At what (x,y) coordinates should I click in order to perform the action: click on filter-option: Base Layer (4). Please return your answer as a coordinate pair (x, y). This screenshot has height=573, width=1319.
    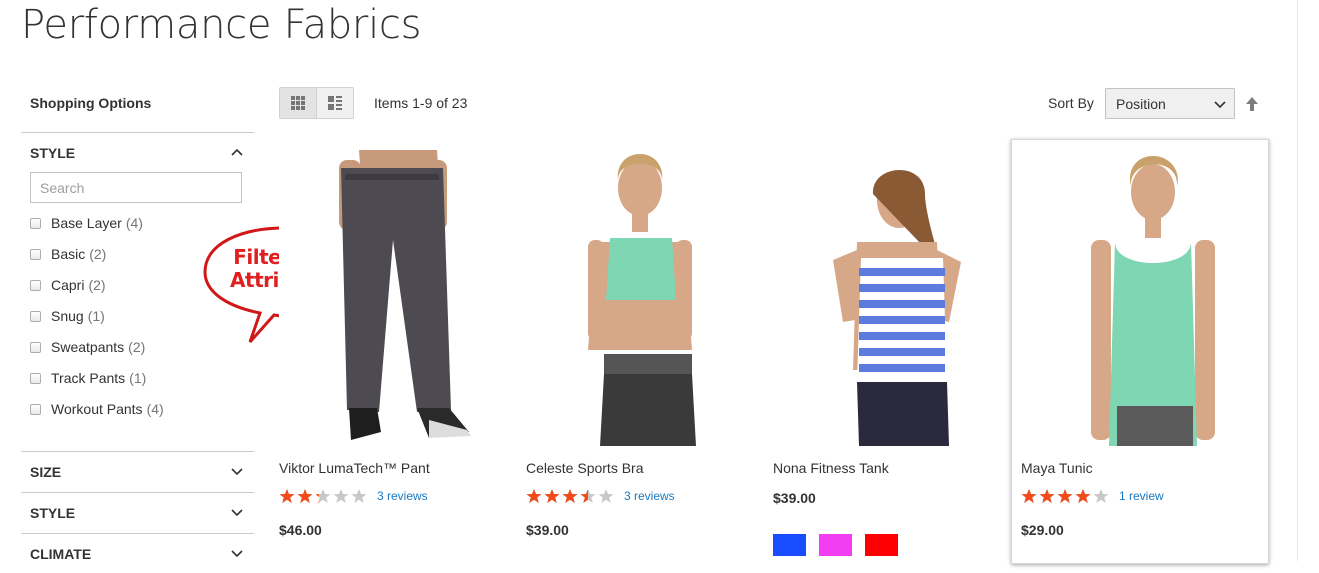
    Looking at the image, I should click on (86, 223).